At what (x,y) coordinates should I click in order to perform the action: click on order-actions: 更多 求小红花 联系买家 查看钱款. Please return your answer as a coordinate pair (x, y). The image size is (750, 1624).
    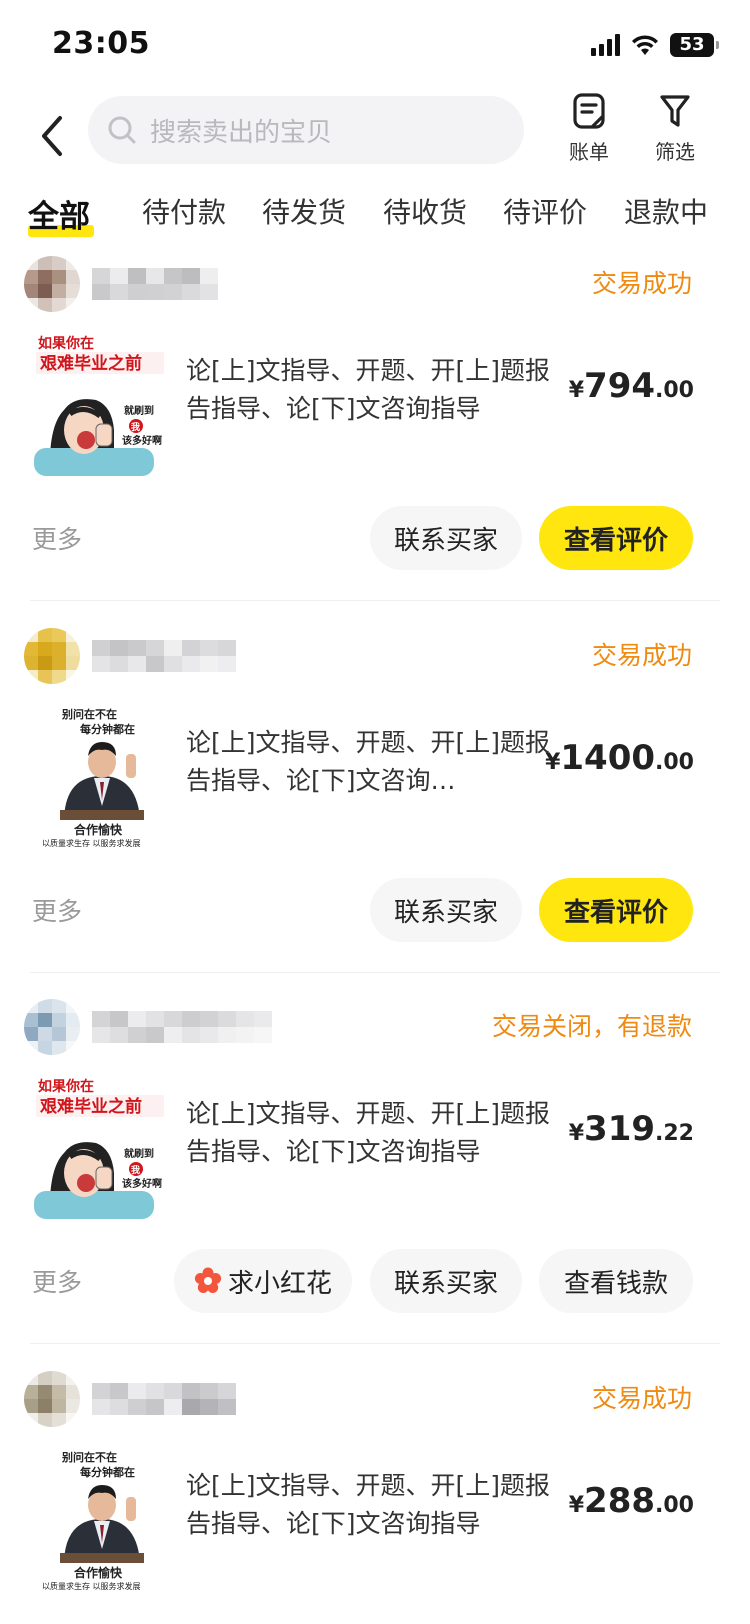
    Looking at the image, I should click on (375, 1281).